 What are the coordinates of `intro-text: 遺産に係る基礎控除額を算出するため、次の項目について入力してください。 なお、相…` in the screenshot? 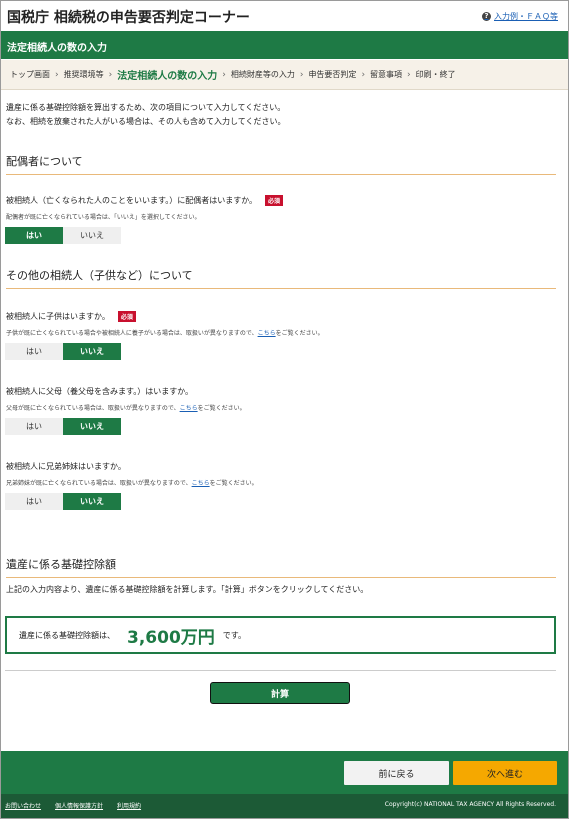 It's located at (146, 115).